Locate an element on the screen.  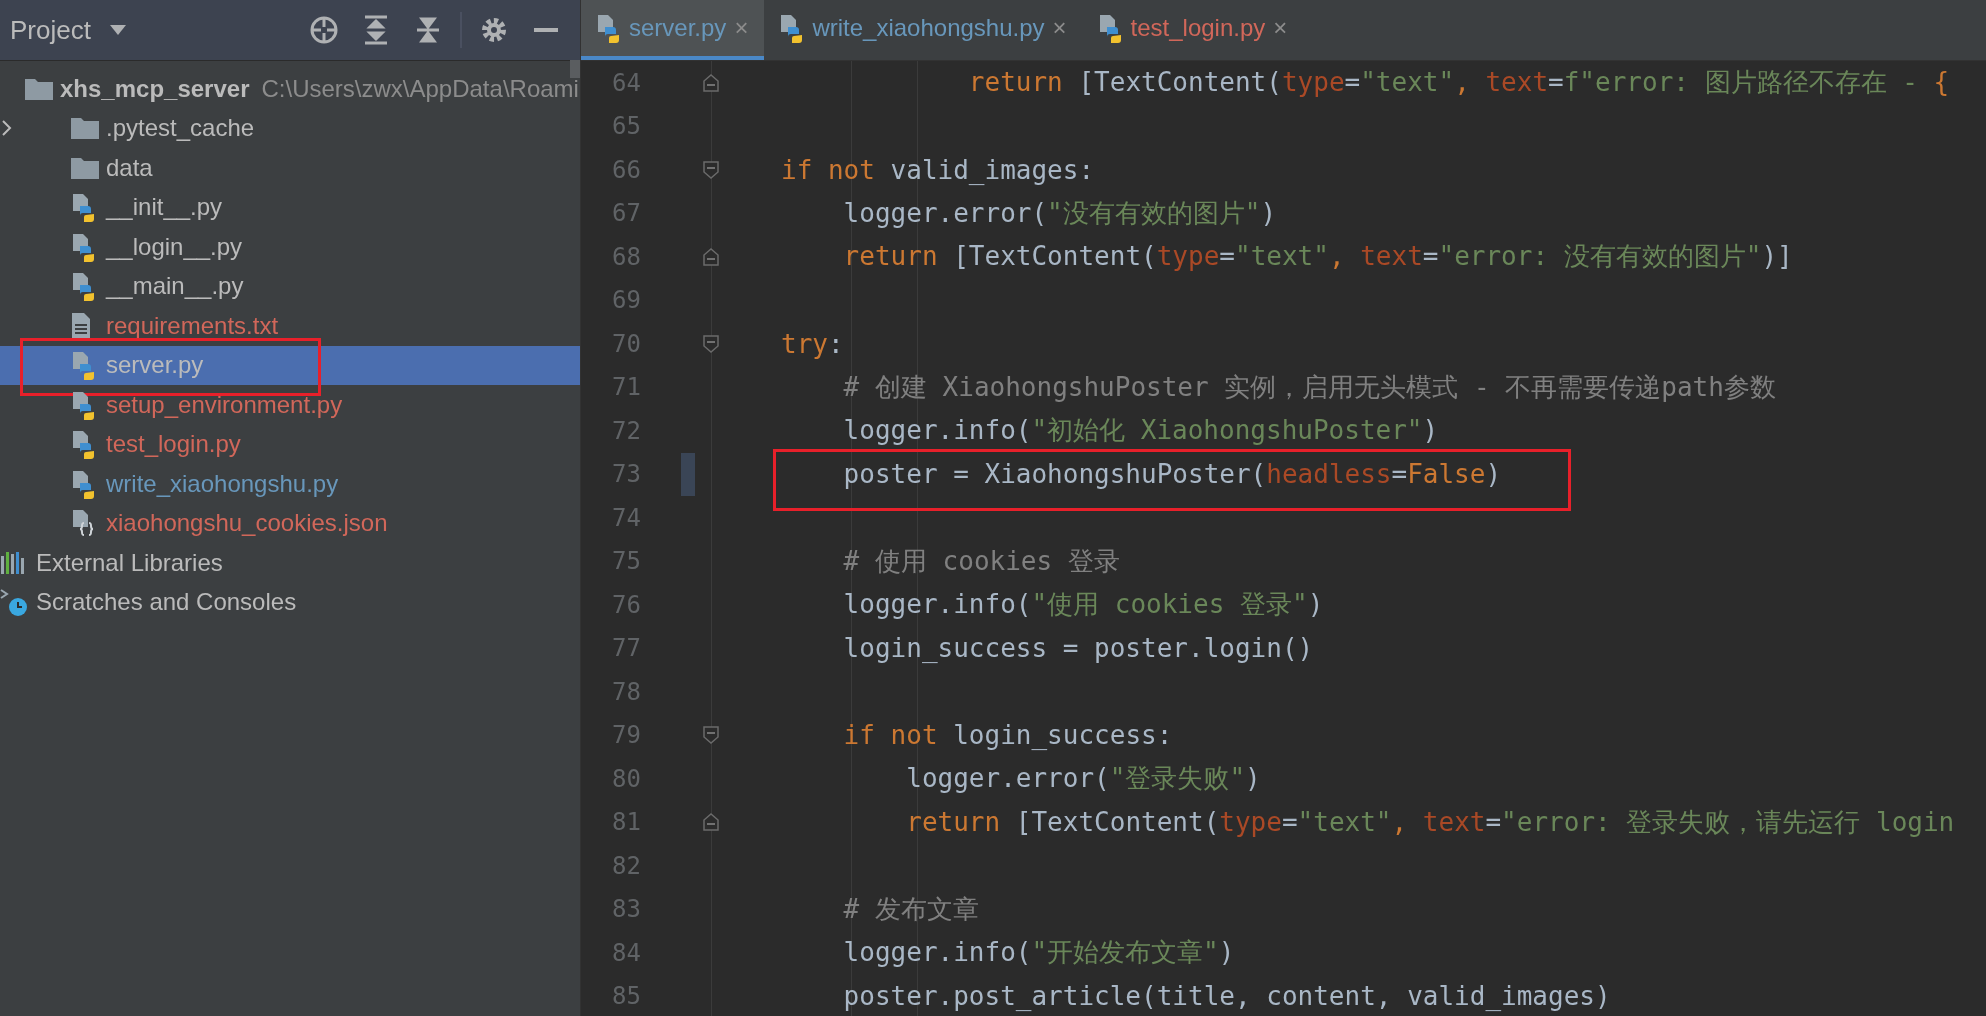
code-line: poster.post_article(title, content, valid_images) is located at coordinates (1226, 996).